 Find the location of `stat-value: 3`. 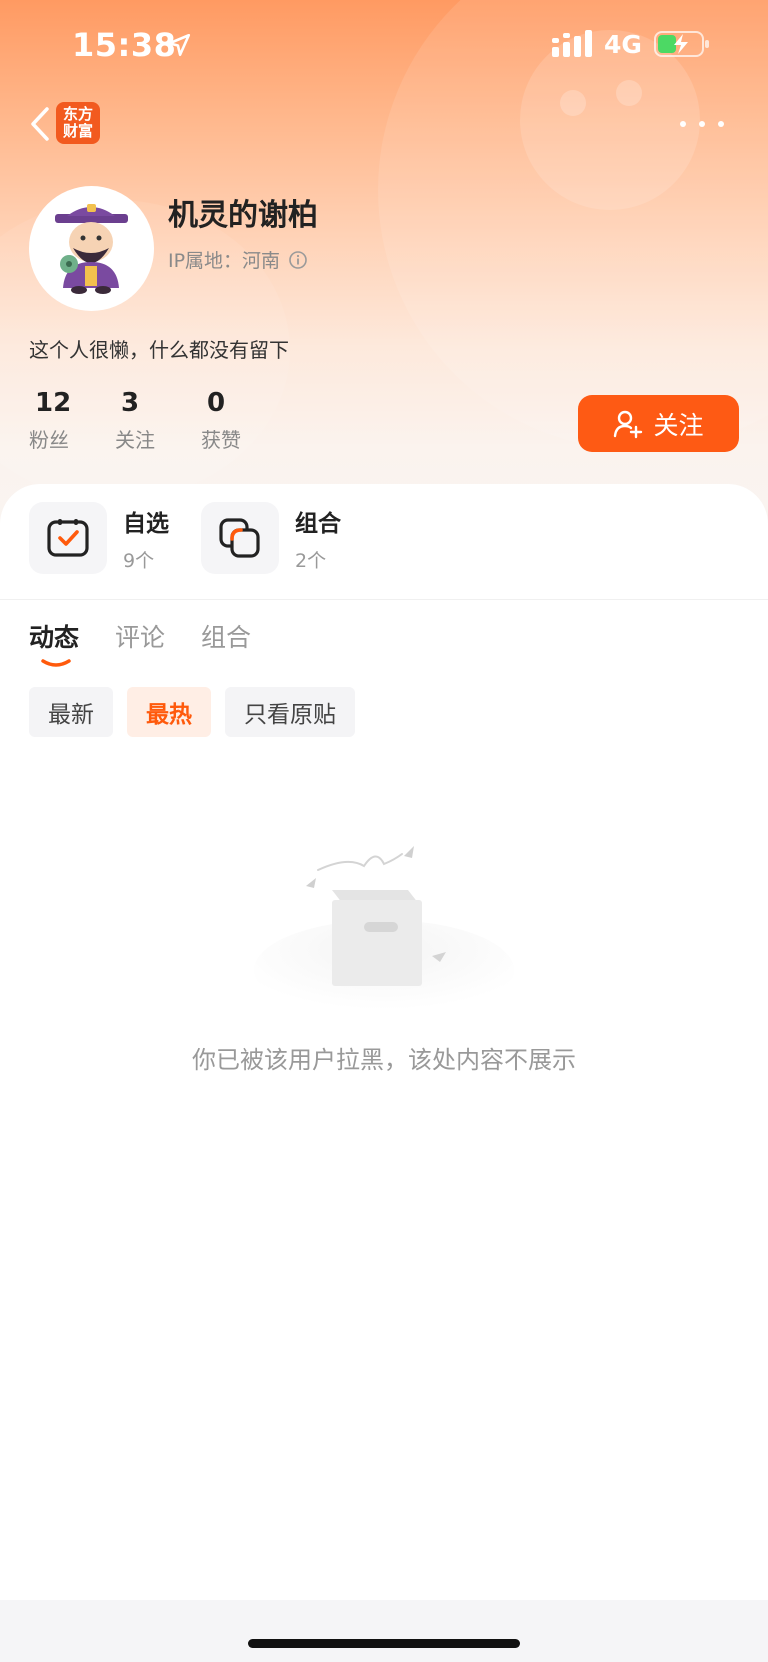

stat-value: 3 is located at coordinates (130, 403).